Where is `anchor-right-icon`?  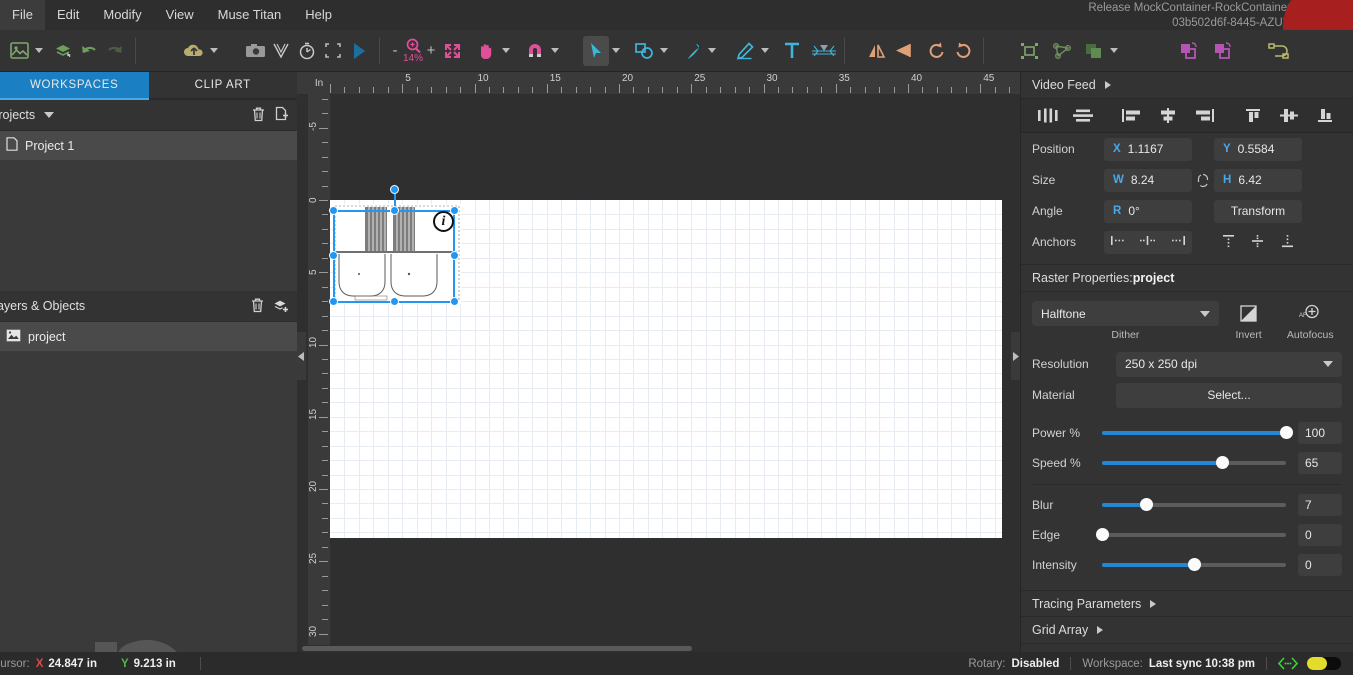
anchor-right-icon is located at coordinates (1177, 242).